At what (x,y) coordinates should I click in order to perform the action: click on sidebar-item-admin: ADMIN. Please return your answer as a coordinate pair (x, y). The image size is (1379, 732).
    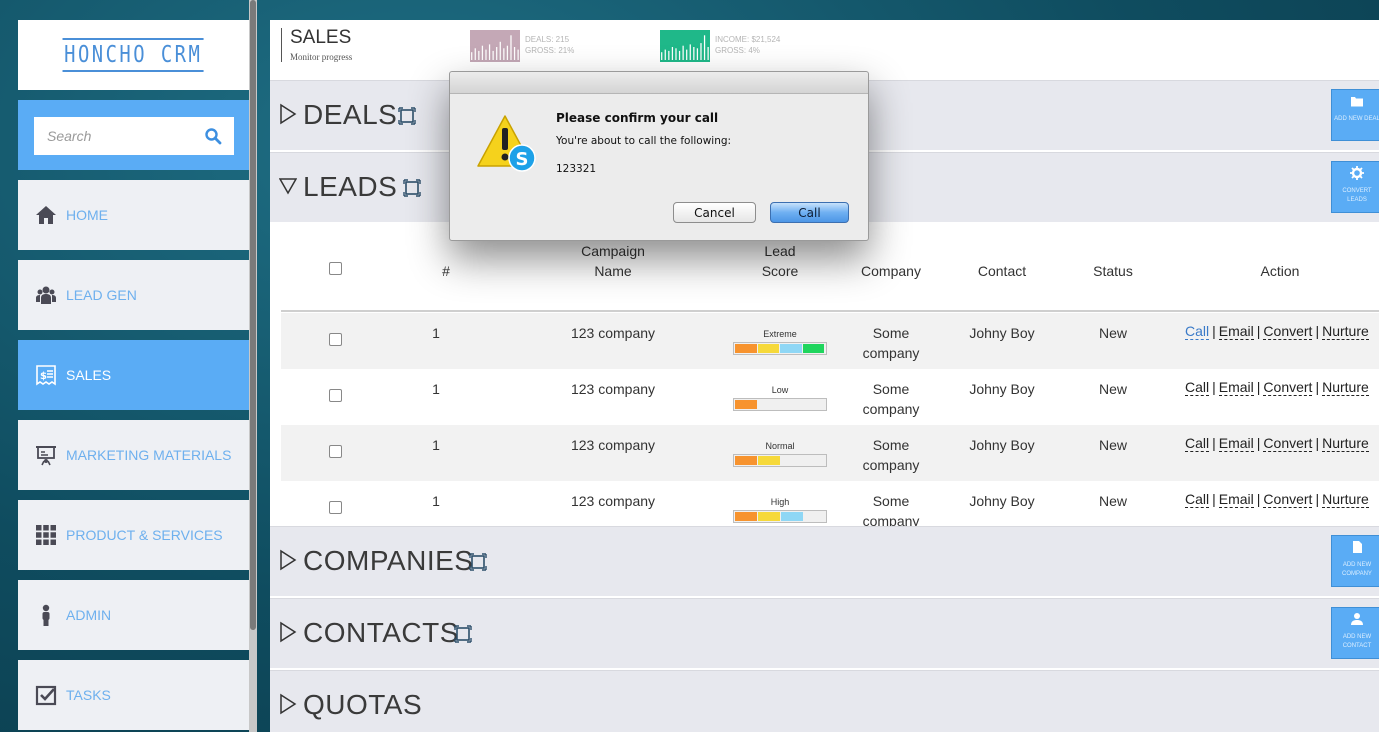
    Looking at the image, I should click on (133, 615).